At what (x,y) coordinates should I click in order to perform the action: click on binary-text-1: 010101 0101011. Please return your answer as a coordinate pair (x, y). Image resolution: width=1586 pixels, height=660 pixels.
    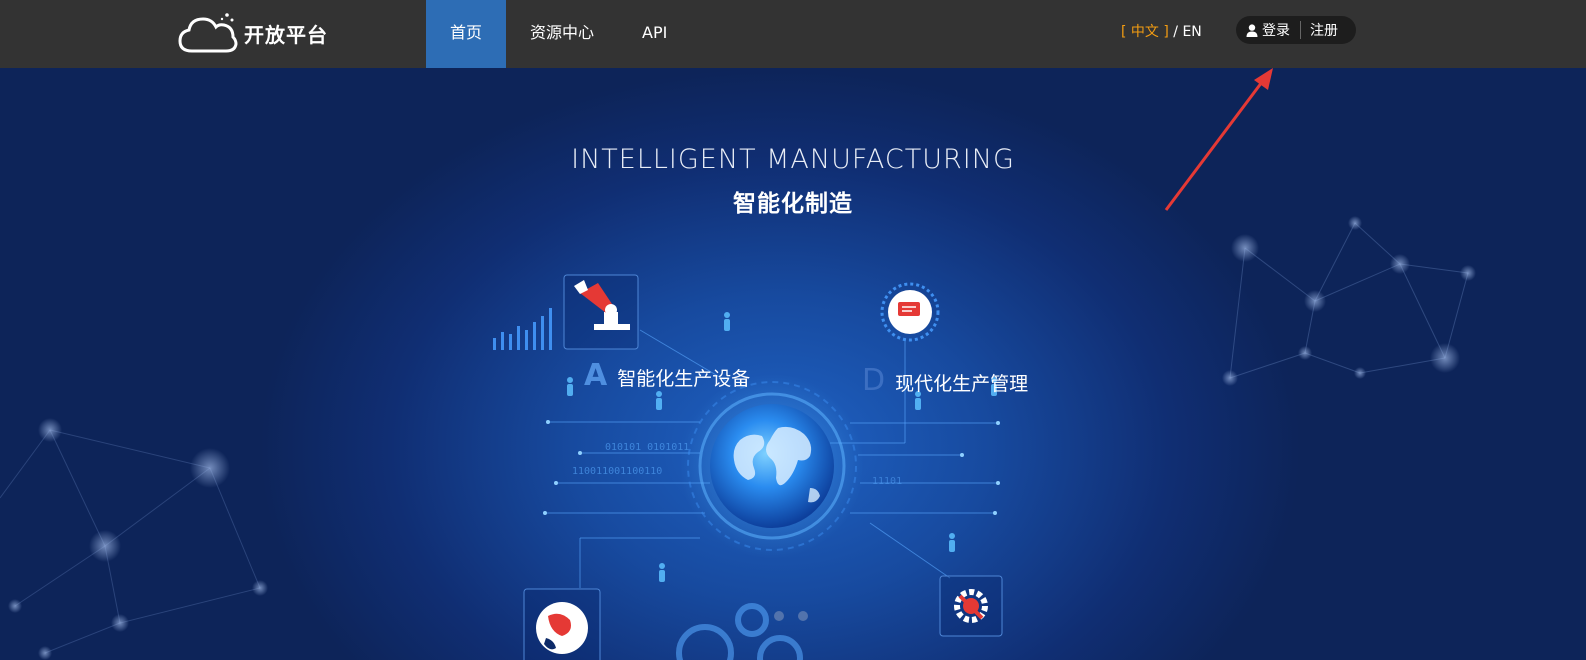
    Looking at the image, I should click on (647, 447).